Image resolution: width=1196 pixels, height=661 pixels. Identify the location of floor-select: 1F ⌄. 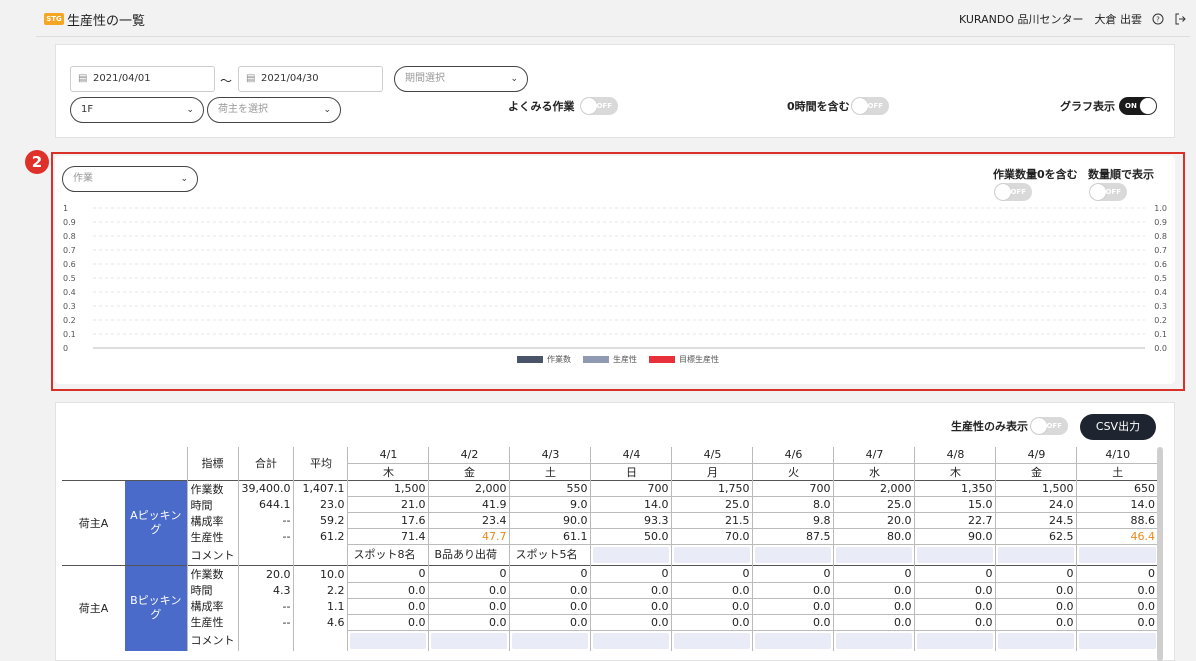
(137, 110).